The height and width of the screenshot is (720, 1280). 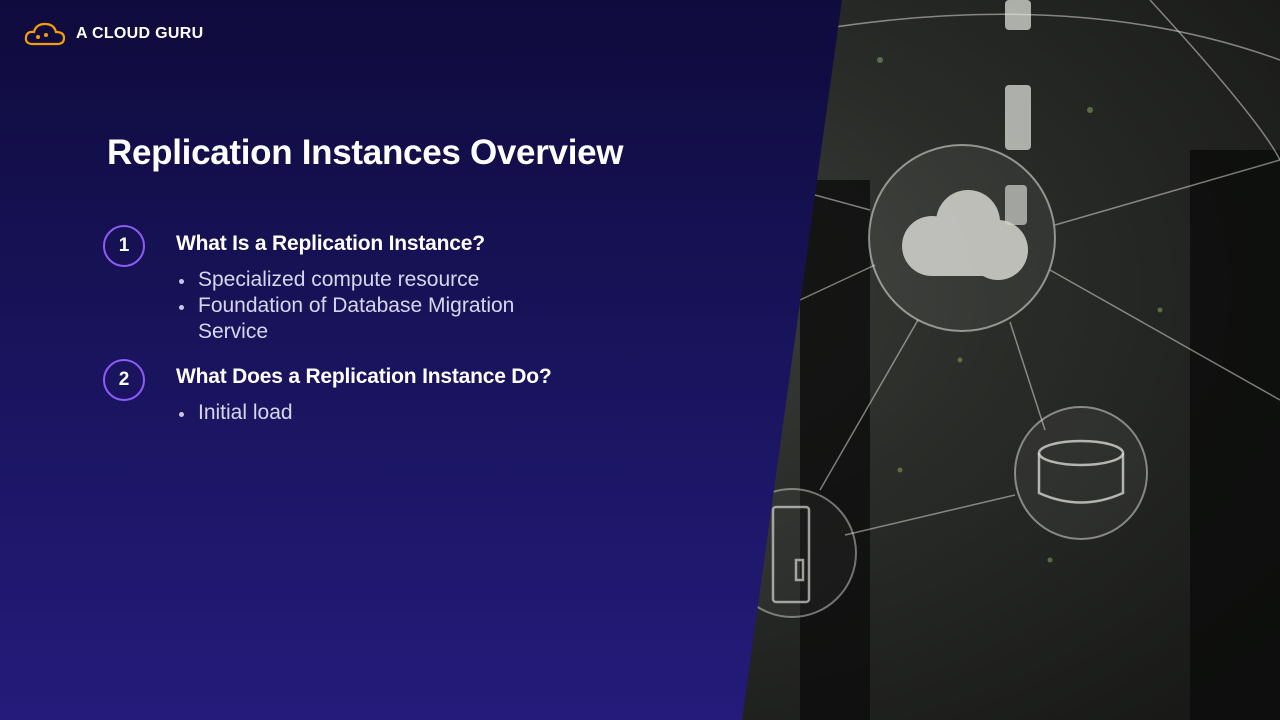 I want to click on database-node, so click(x=1081, y=473).